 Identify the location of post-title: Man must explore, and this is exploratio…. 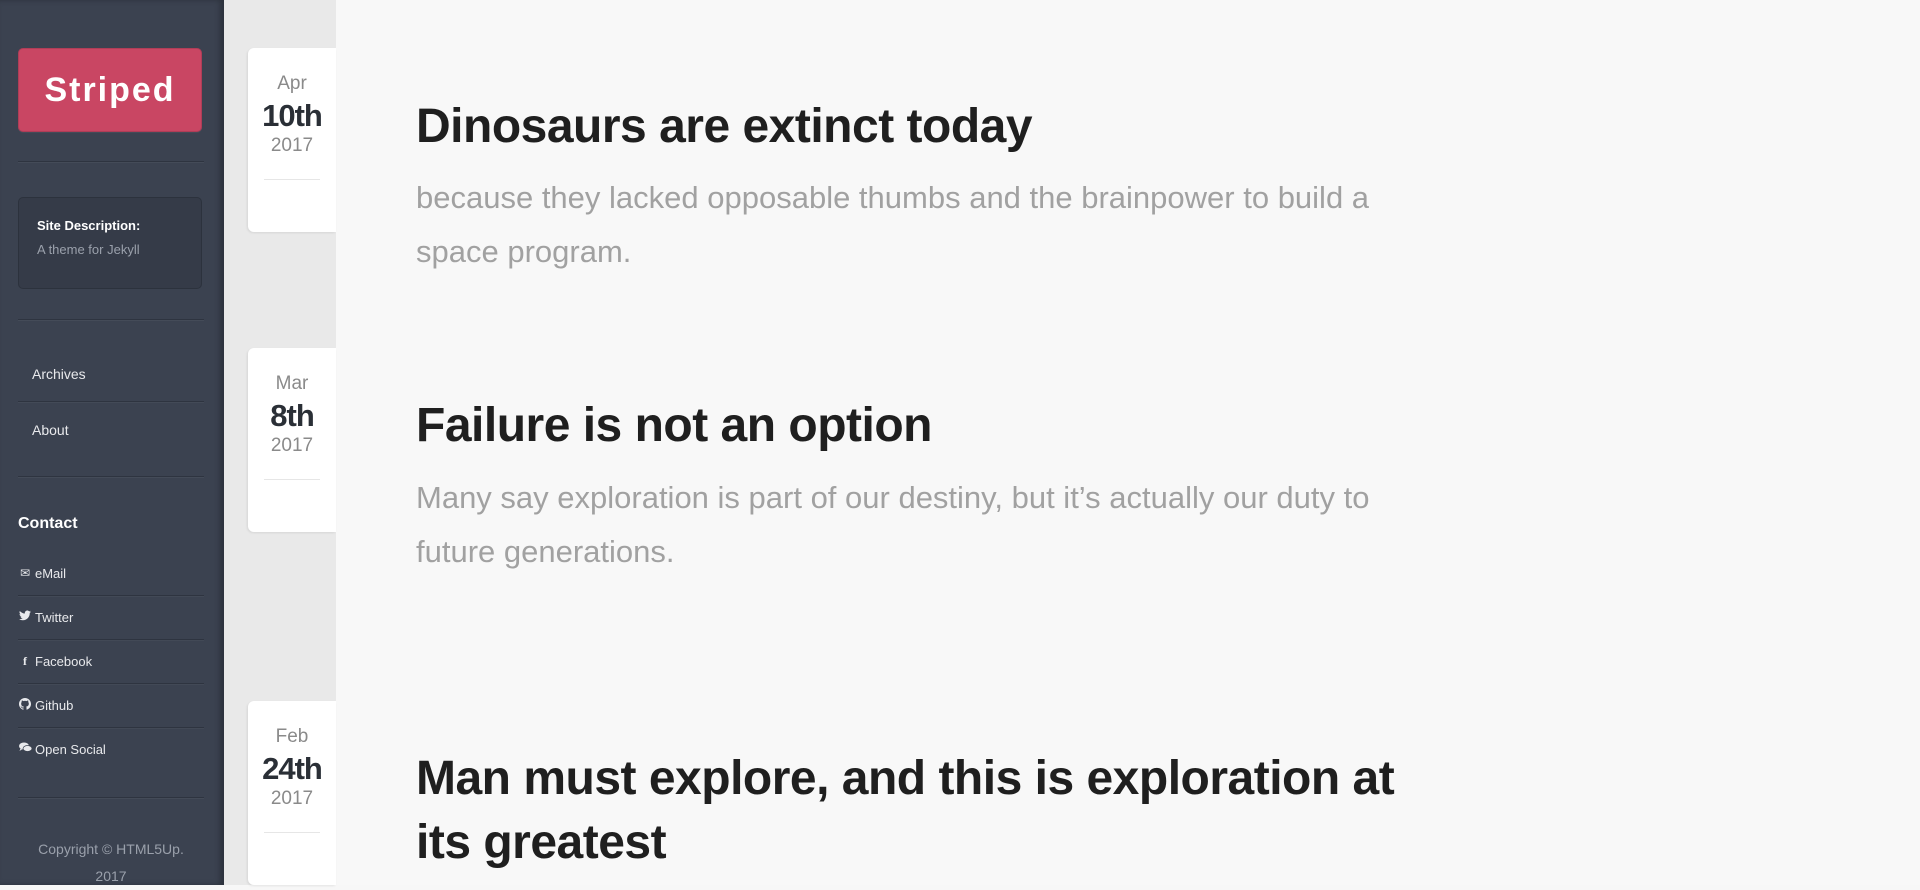
(926, 811).